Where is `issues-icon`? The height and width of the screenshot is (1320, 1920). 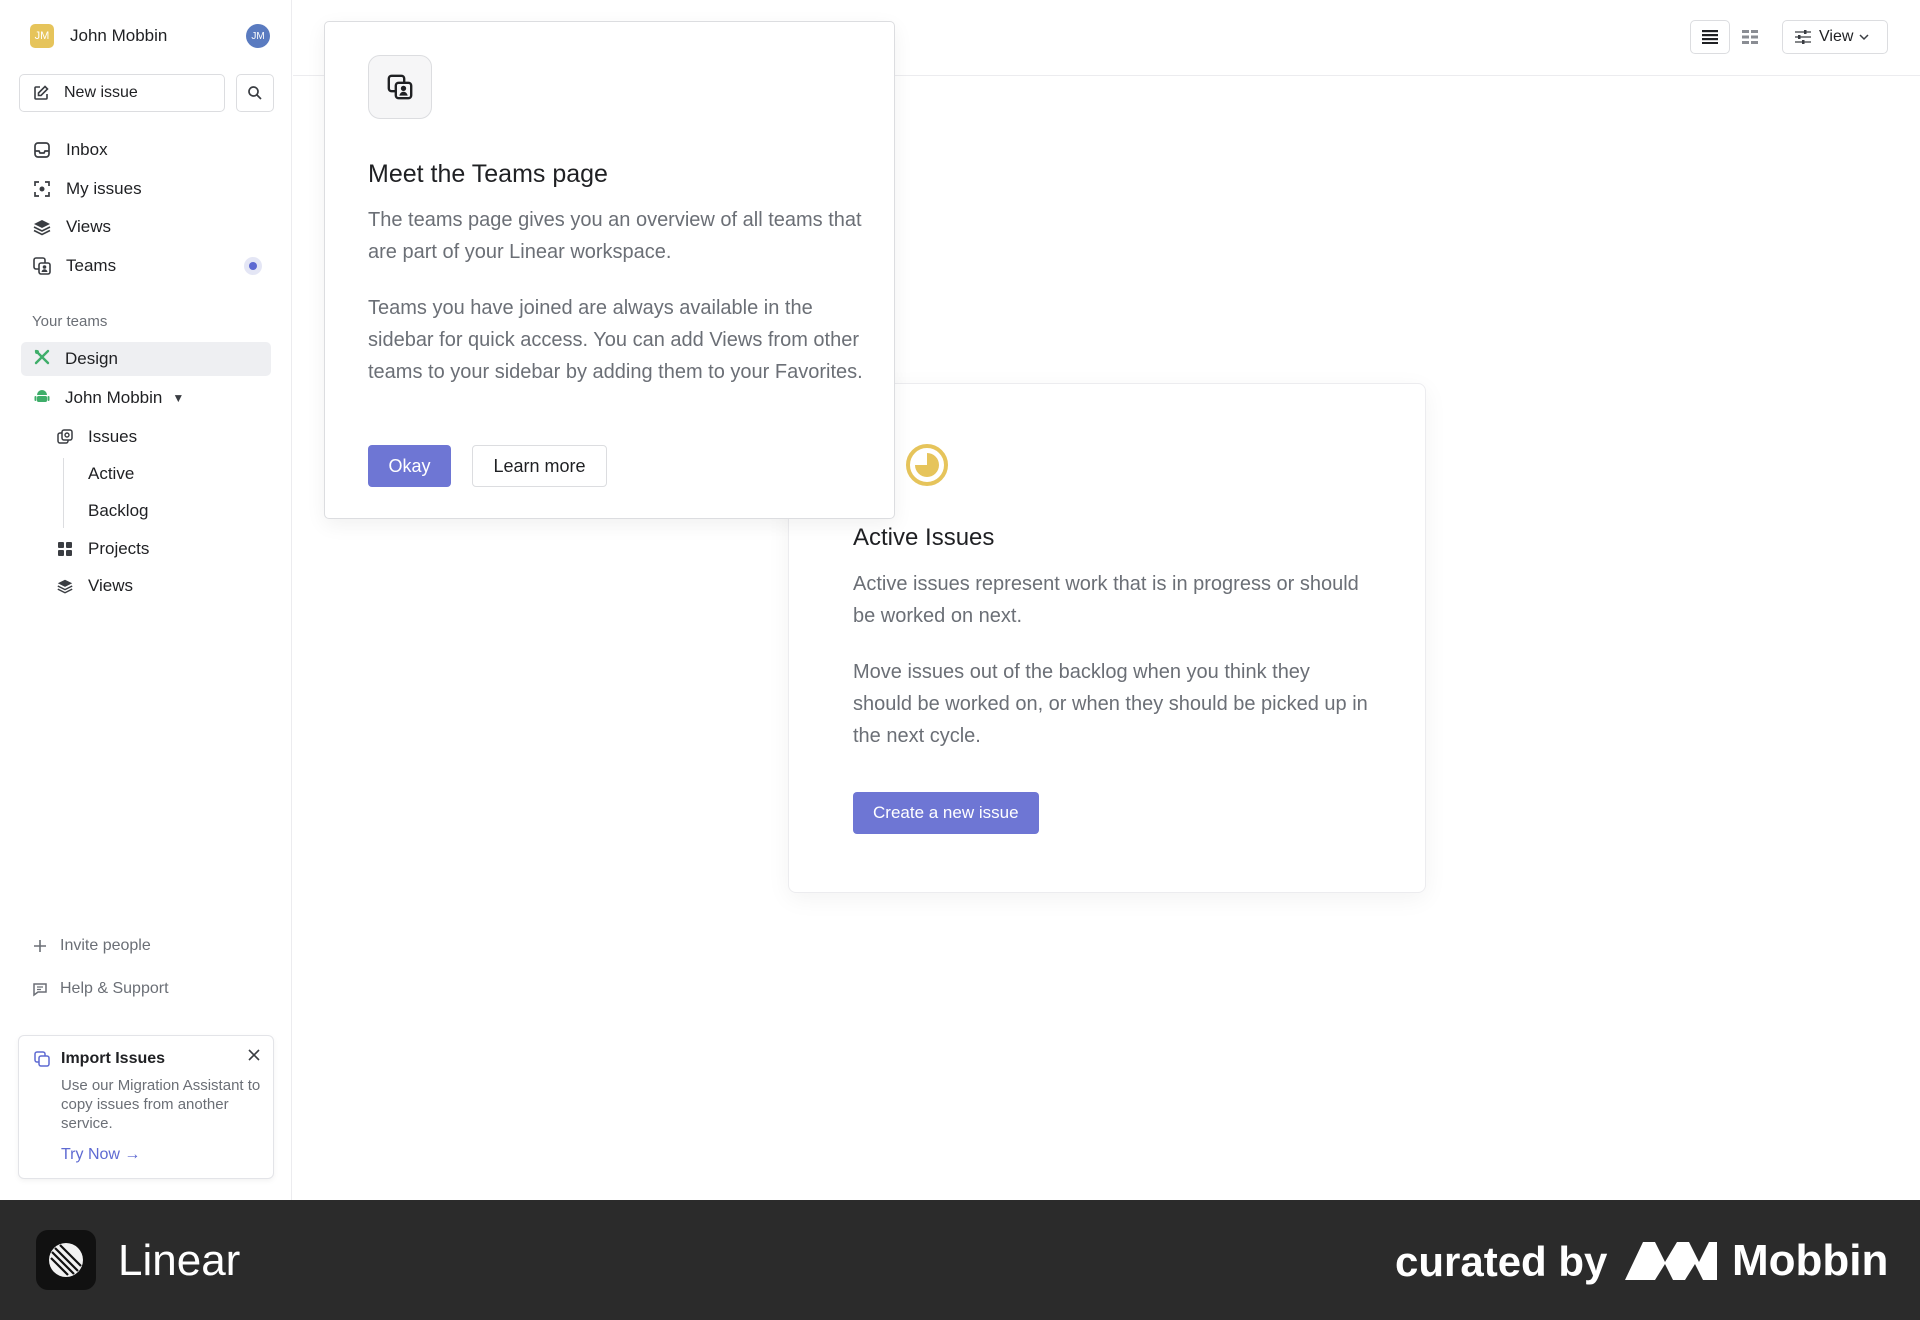 issues-icon is located at coordinates (65, 437).